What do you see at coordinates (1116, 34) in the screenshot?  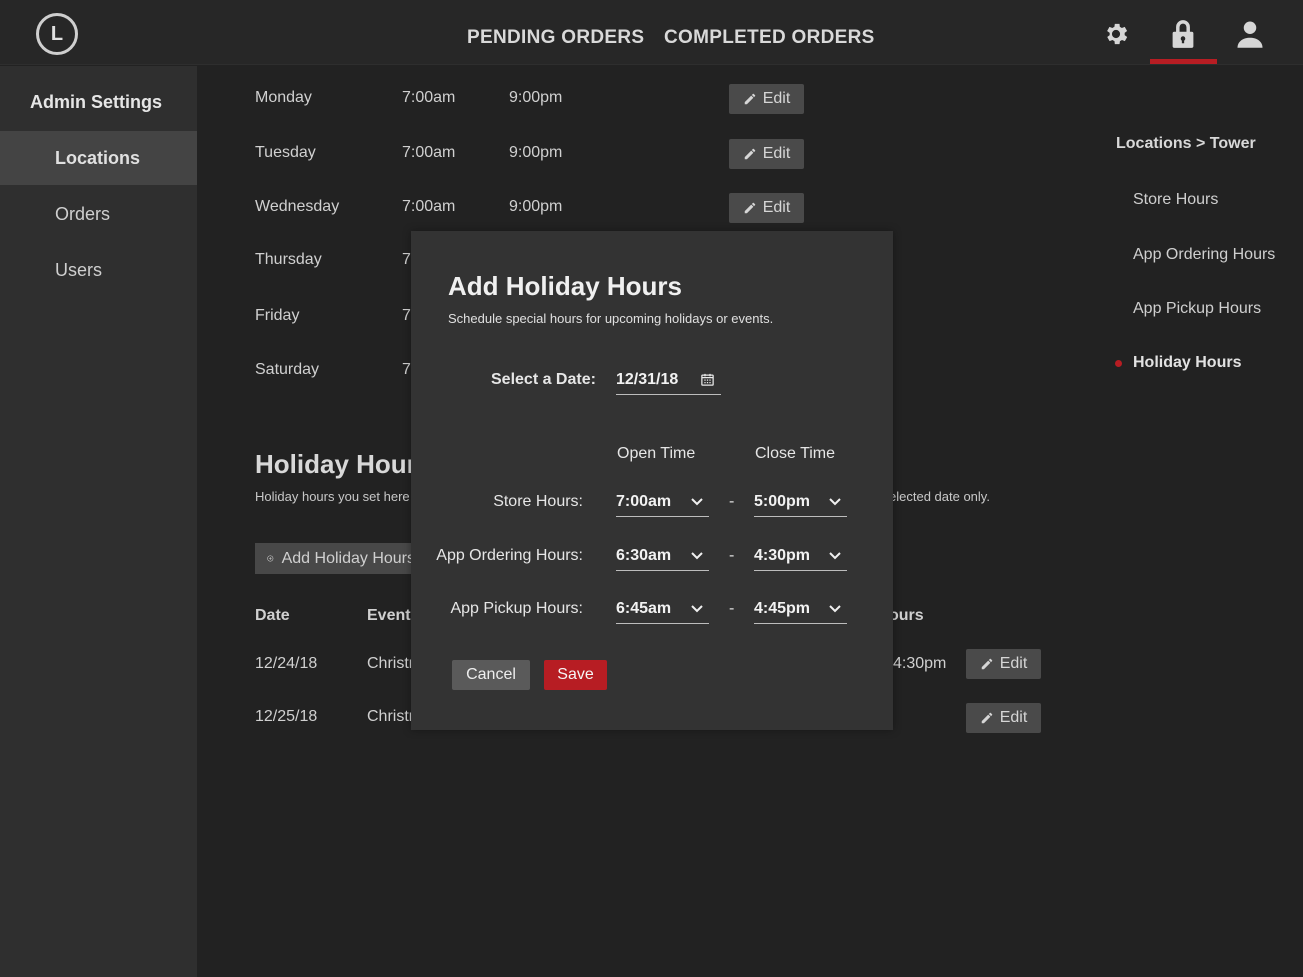 I see `gear-icon` at bounding box center [1116, 34].